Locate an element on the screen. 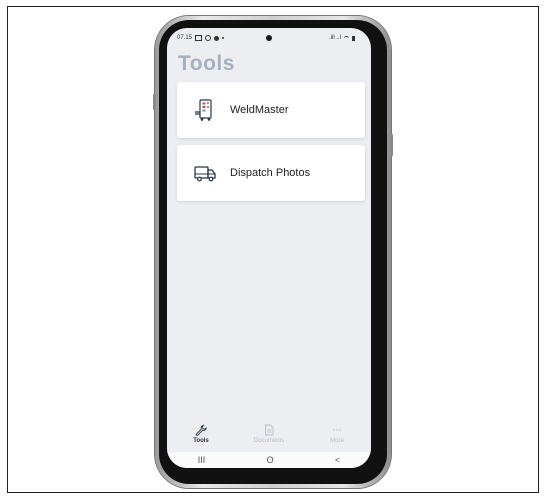  status-time: 07.15 is located at coordinates (185, 38).